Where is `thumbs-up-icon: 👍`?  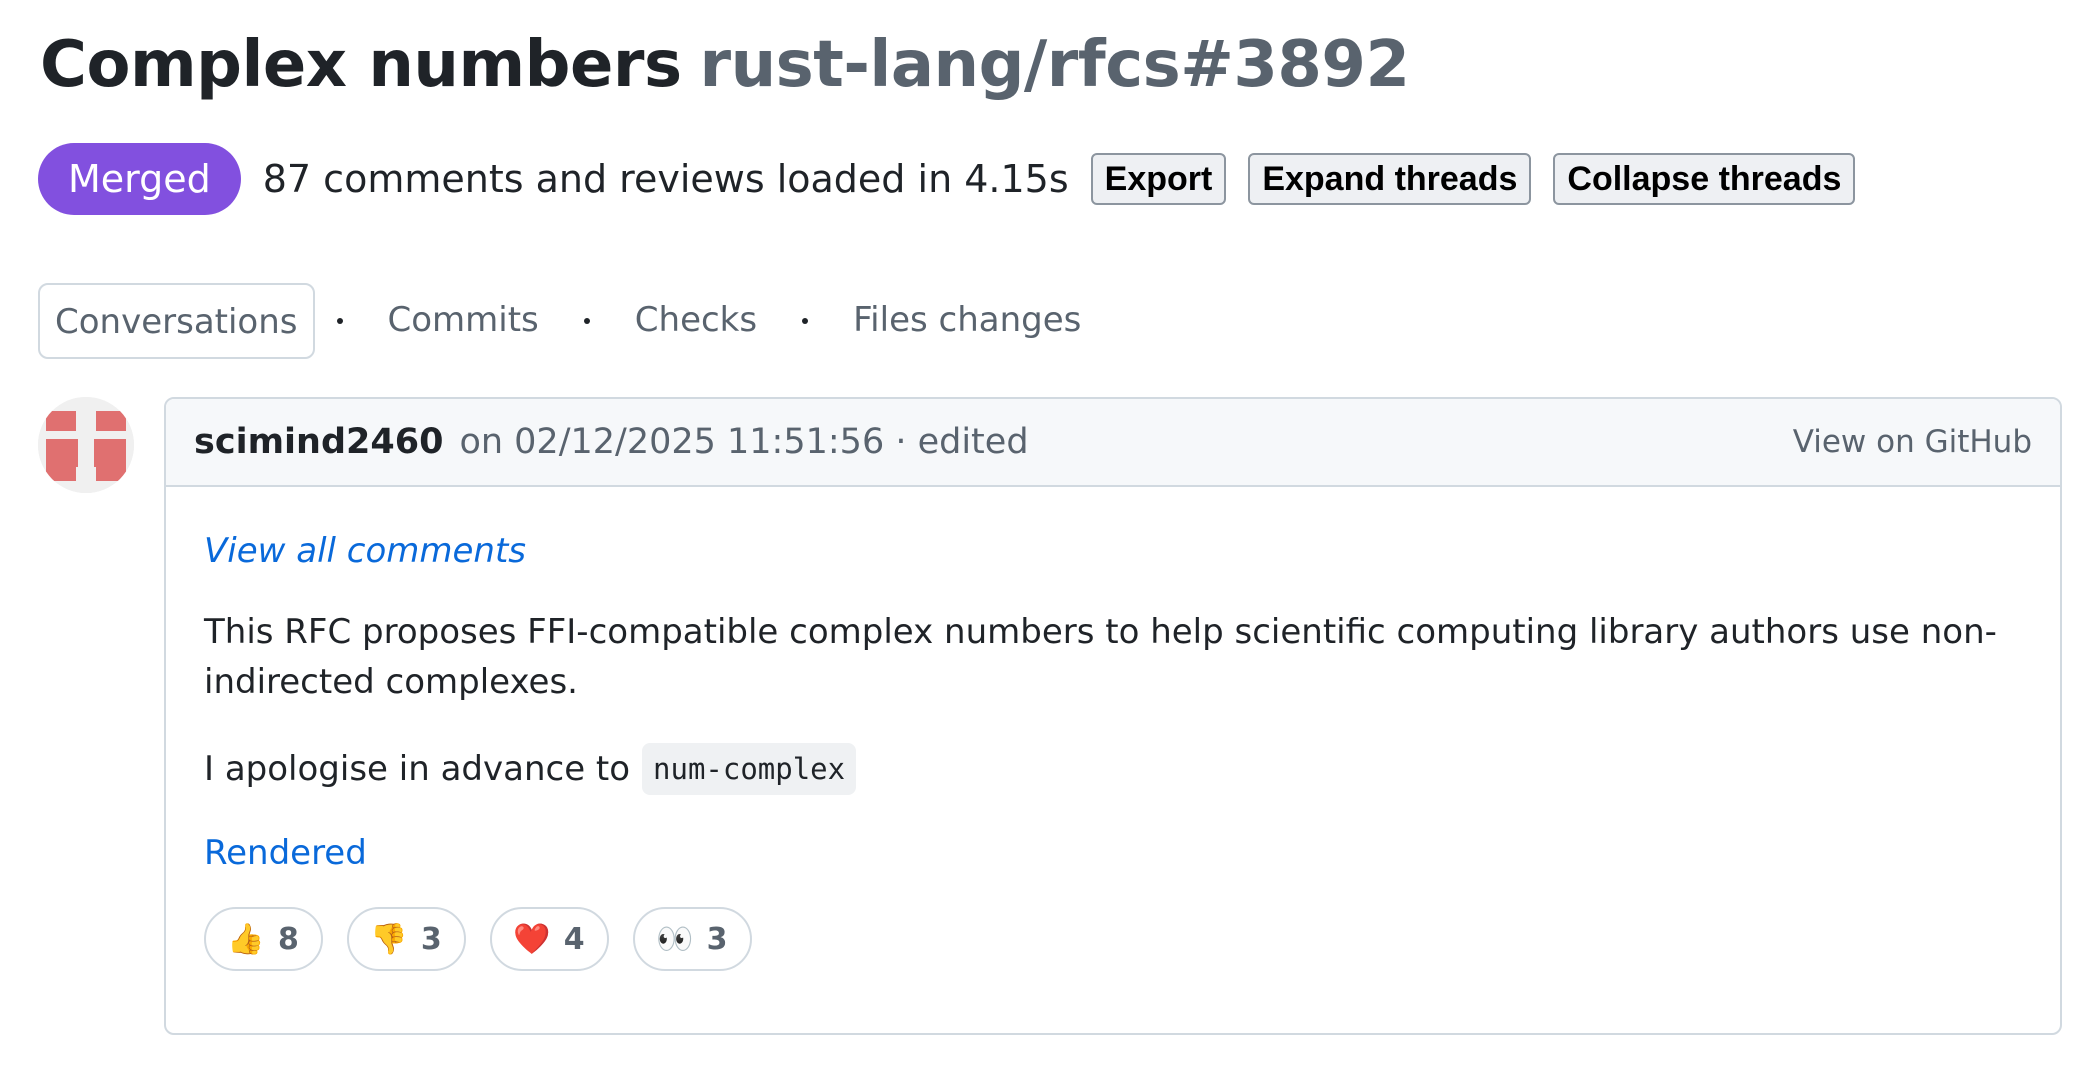 thumbs-up-icon: 👍 is located at coordinates (246, 939).